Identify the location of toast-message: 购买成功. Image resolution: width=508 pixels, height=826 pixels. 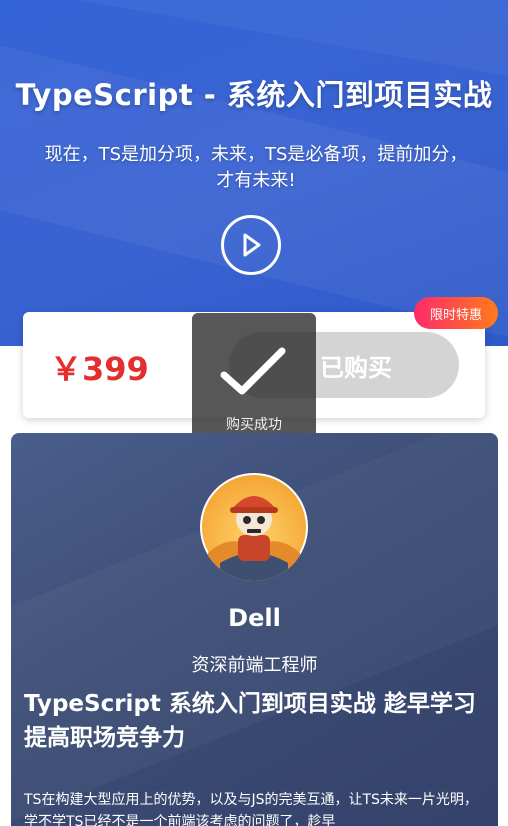
(254, 425).